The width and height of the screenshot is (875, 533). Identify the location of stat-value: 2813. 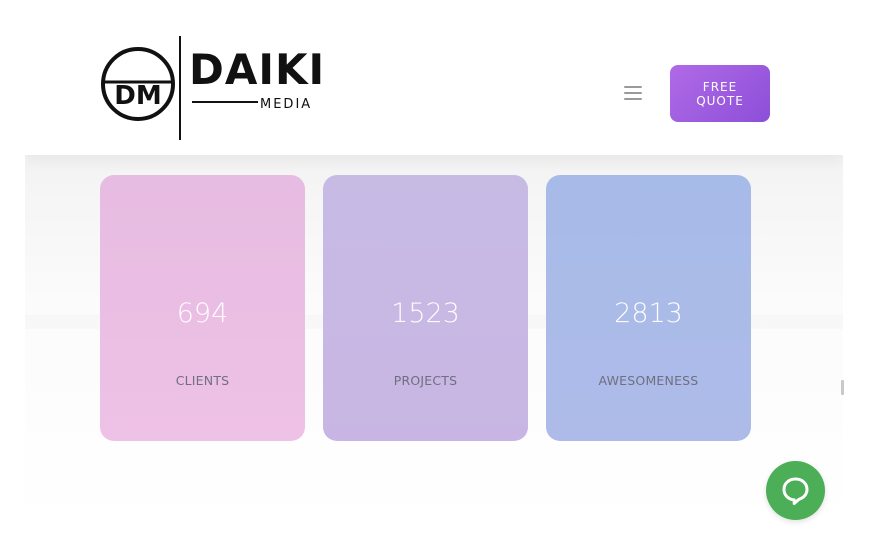
(648, 313).